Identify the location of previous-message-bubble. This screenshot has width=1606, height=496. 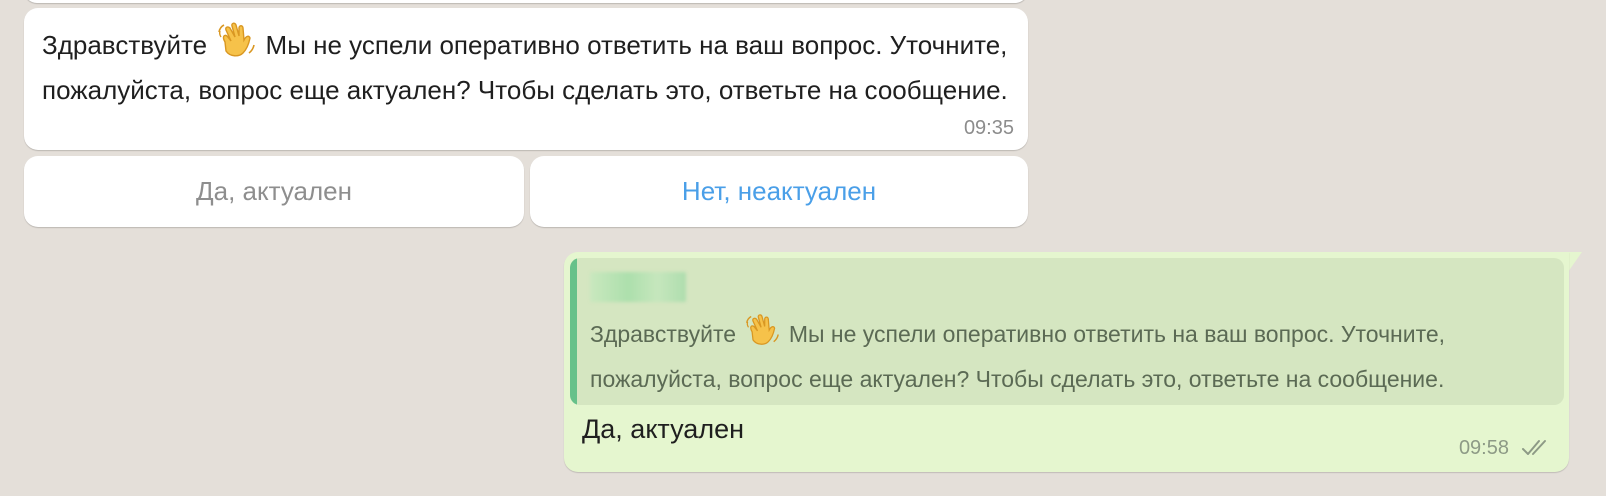
(526, 1).